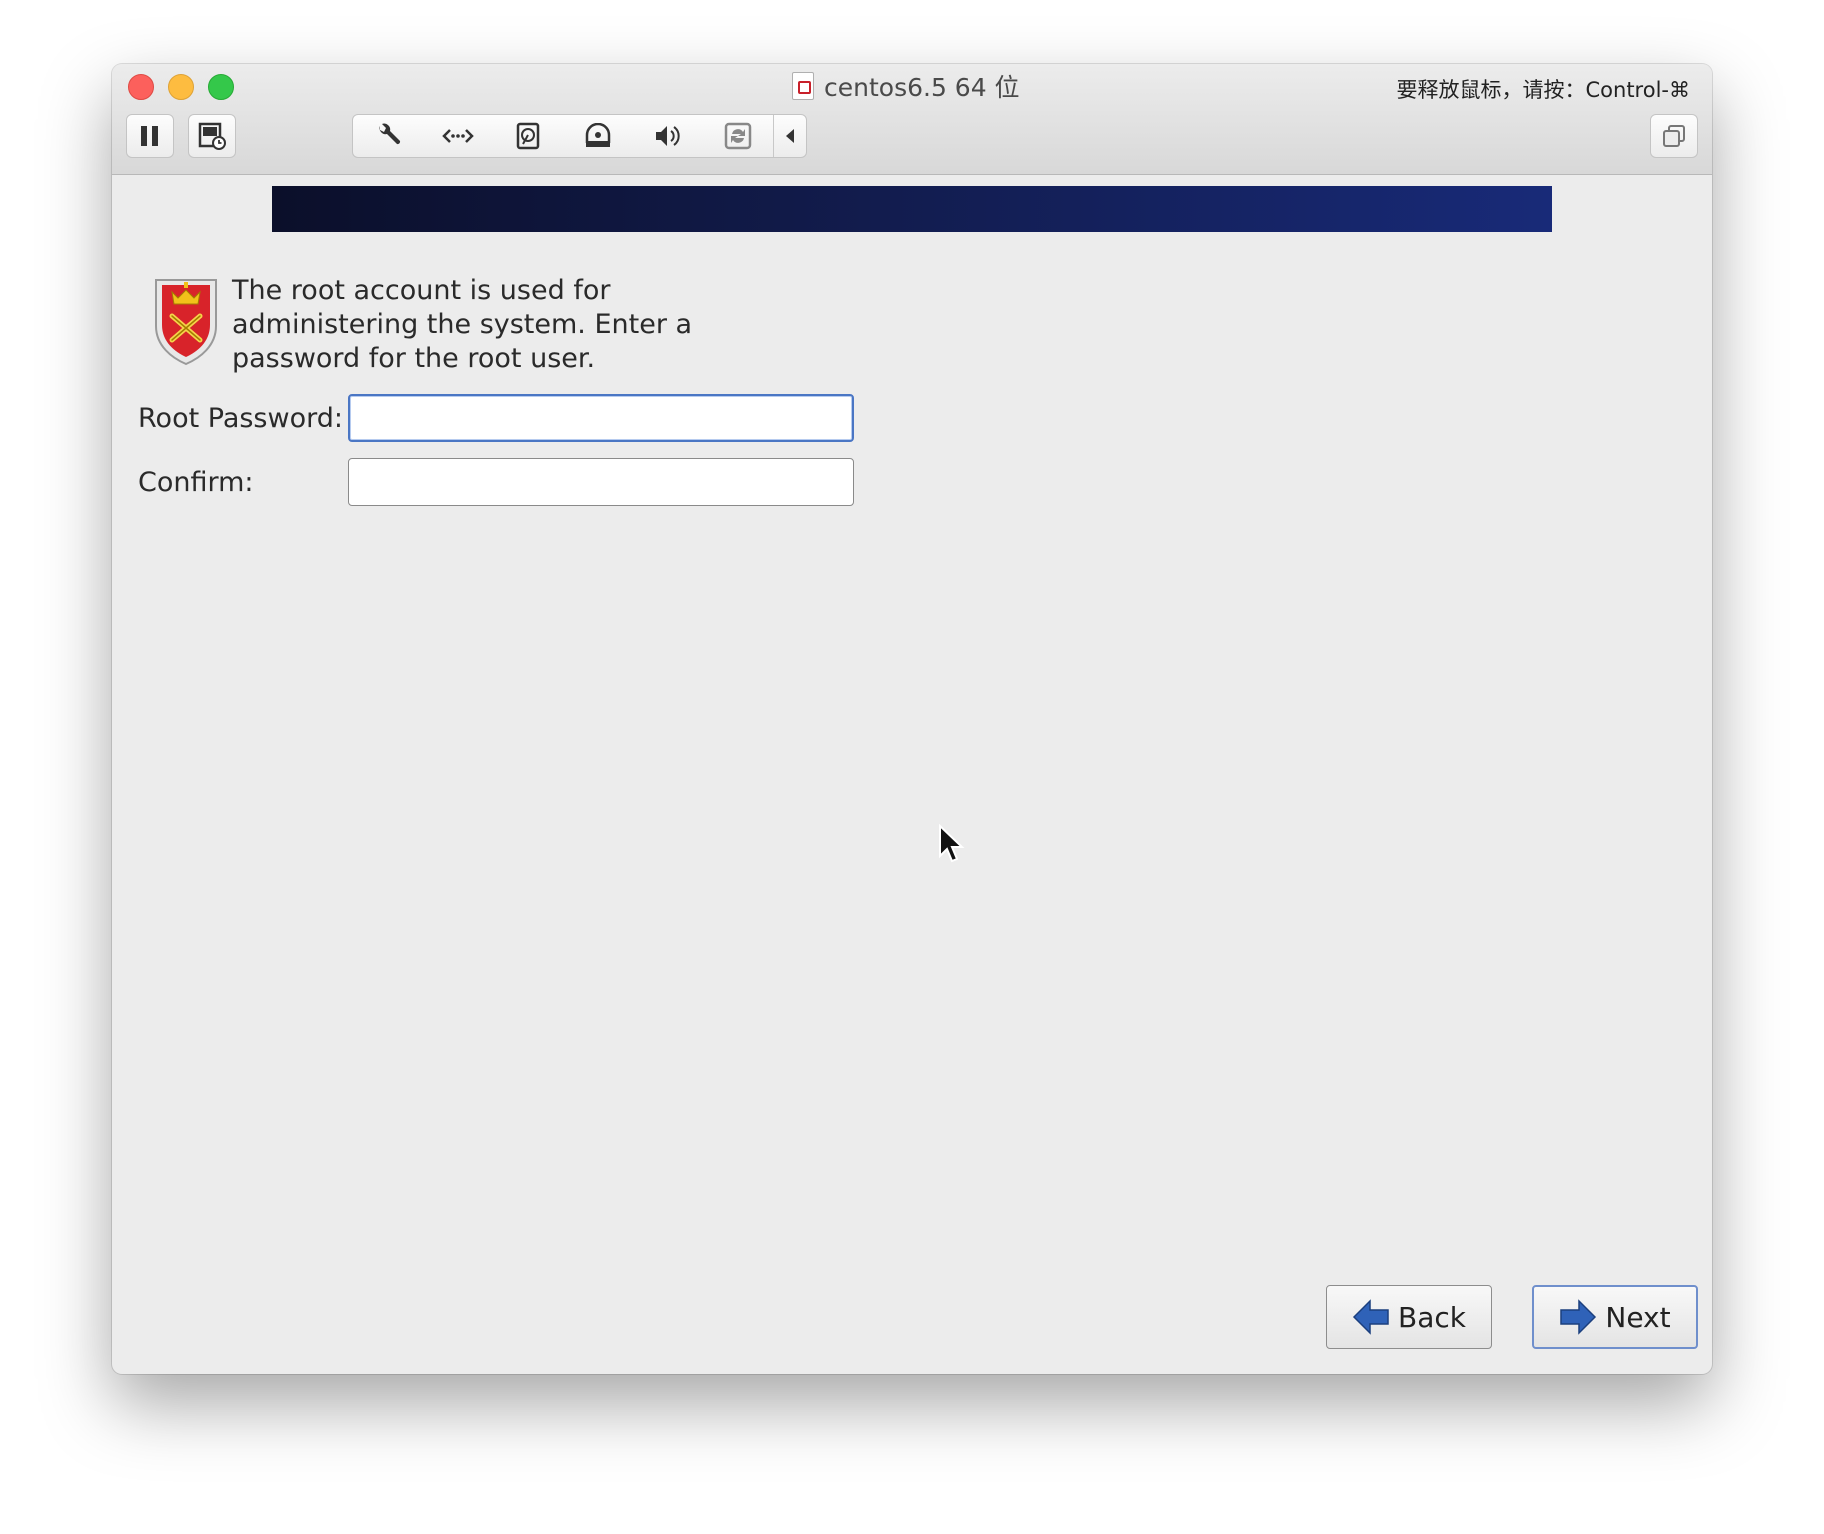 This screenshot has width=1824, height=1534. I want to click on device-toolbar, so click(579, 136).